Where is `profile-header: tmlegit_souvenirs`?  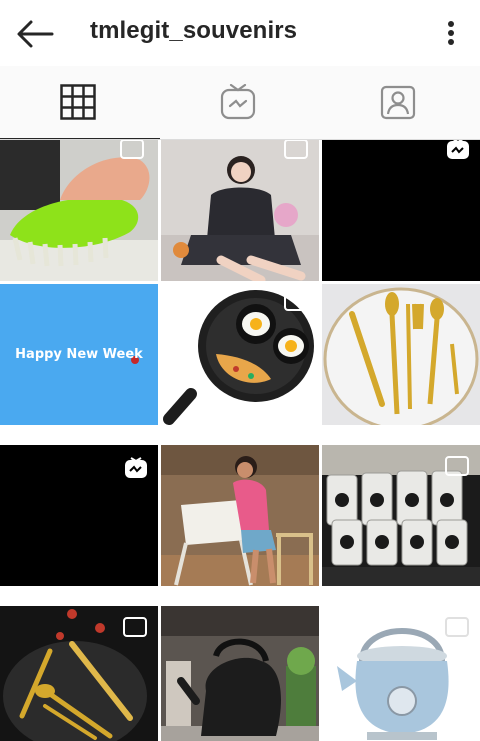 profile-header: tmlegit_souvenirs is located at coordinates (240, 33).